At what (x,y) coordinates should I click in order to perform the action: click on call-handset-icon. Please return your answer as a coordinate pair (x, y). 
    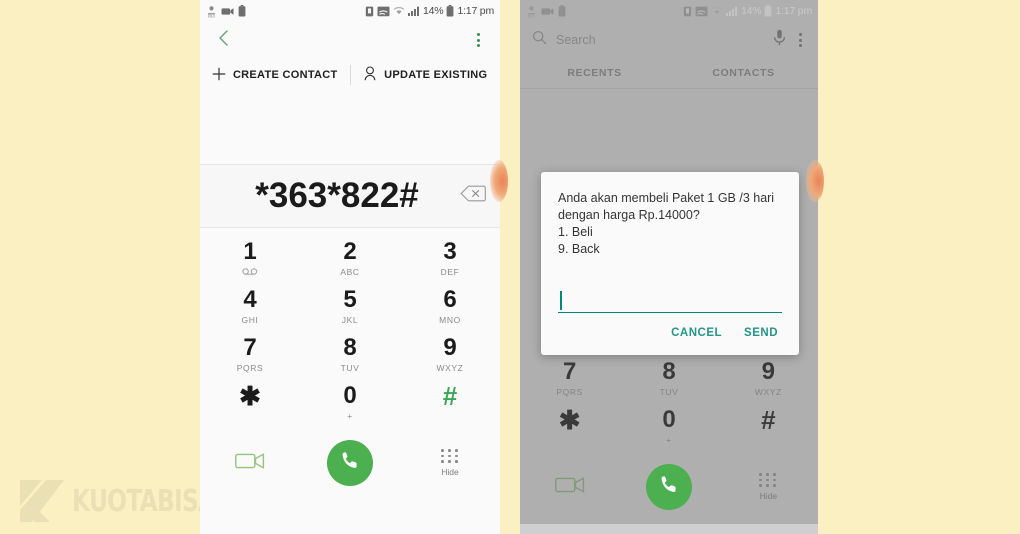
    Looking at the image, I should click on (350, 463).